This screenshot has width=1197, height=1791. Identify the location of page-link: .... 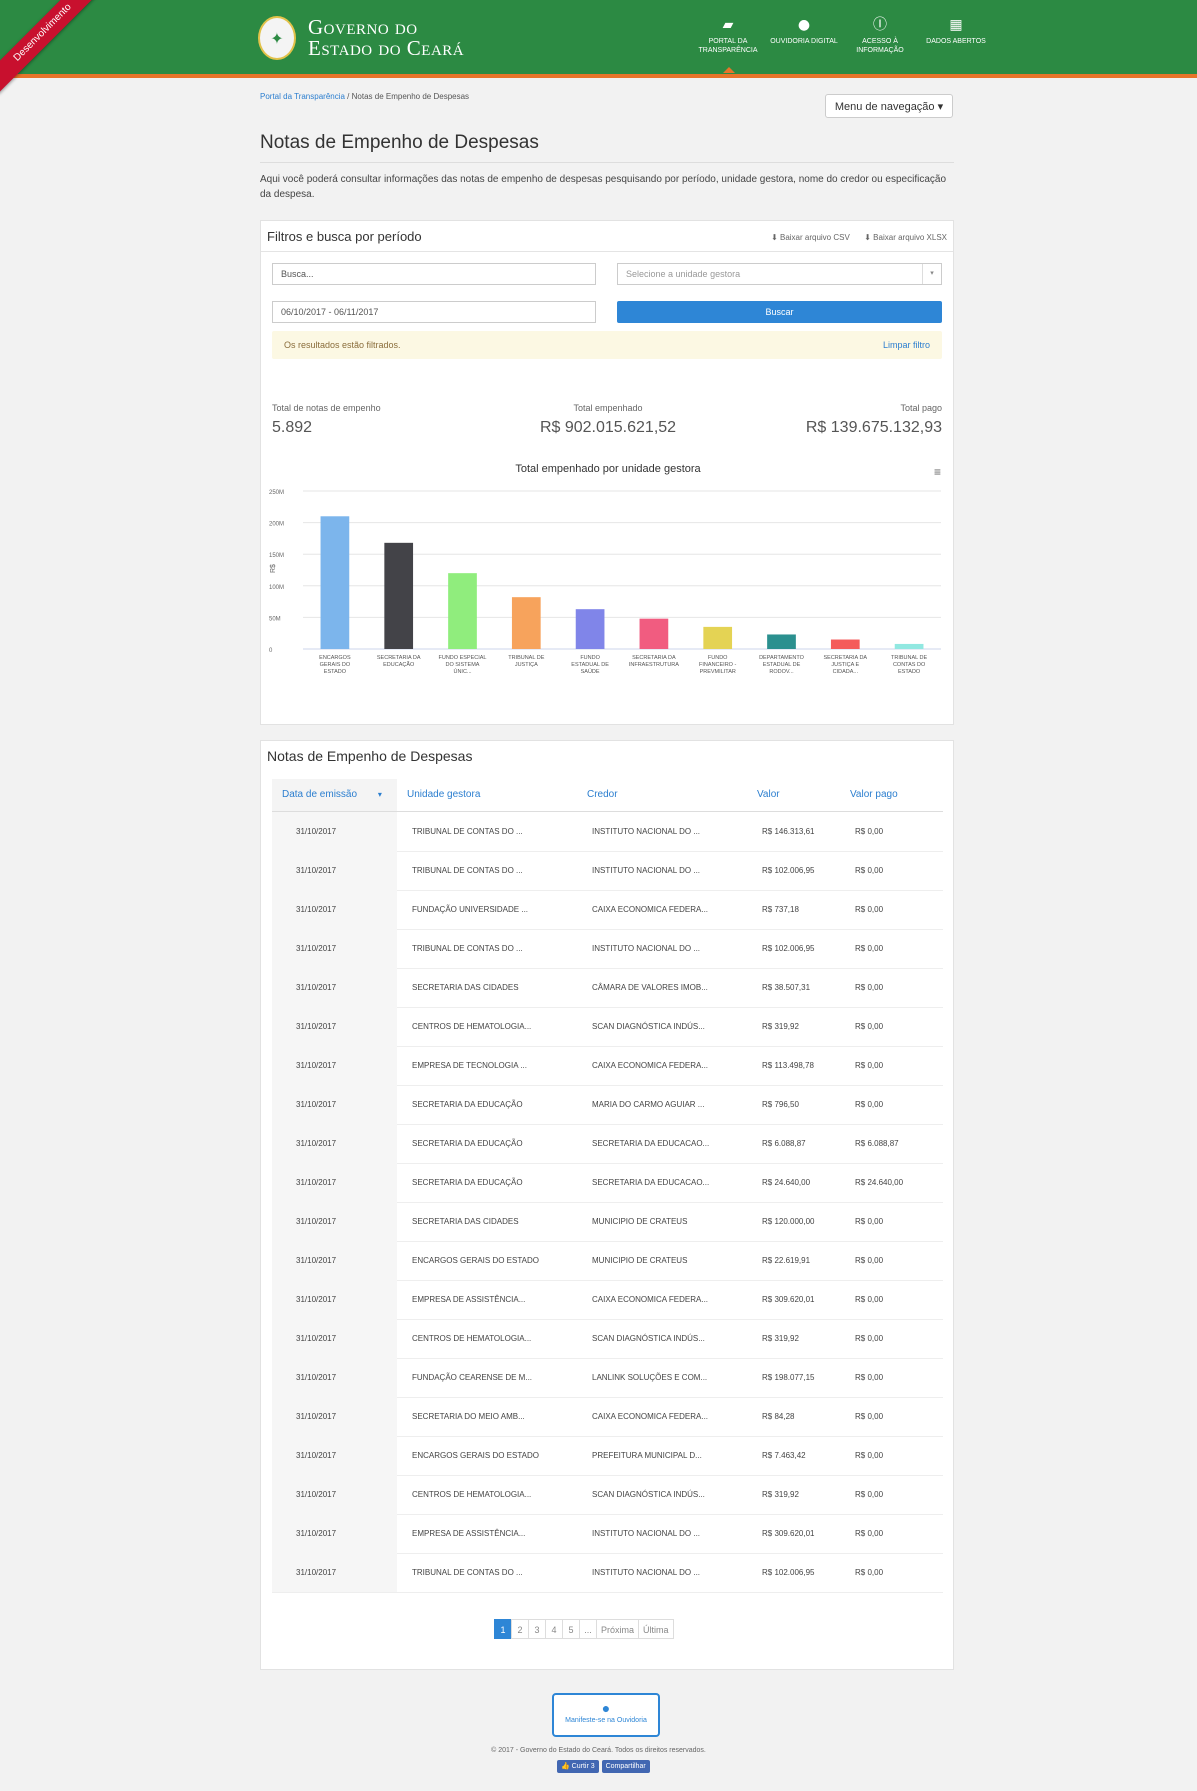
(588, 1629).